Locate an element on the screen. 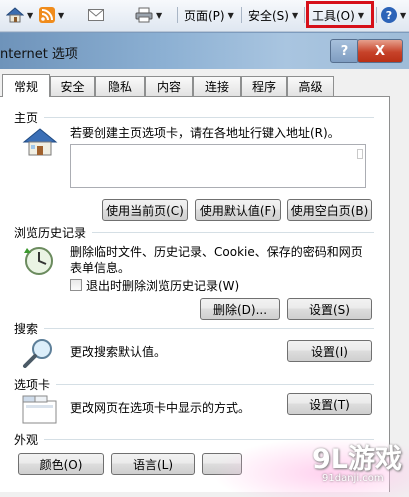 This screenshot has width=409, height=497. button-label: 设置(T) is located at coordinates (329, 404).